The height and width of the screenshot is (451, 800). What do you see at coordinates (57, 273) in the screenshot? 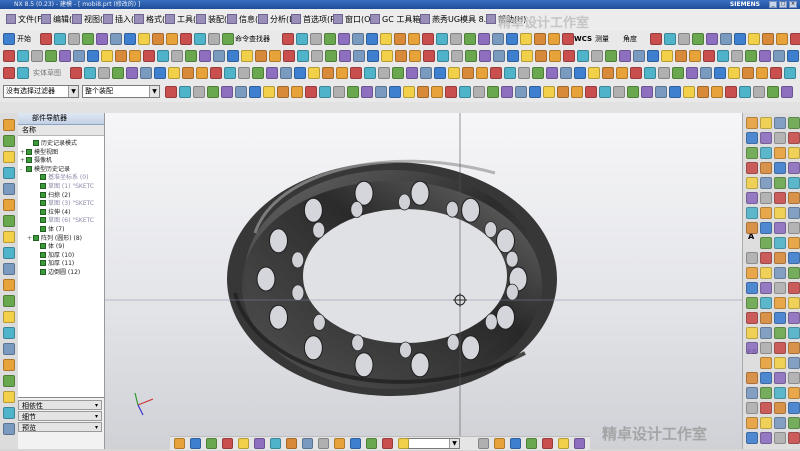
I see `navigator-row: 边倒圆 (12)` at bounding box center [57, 273].